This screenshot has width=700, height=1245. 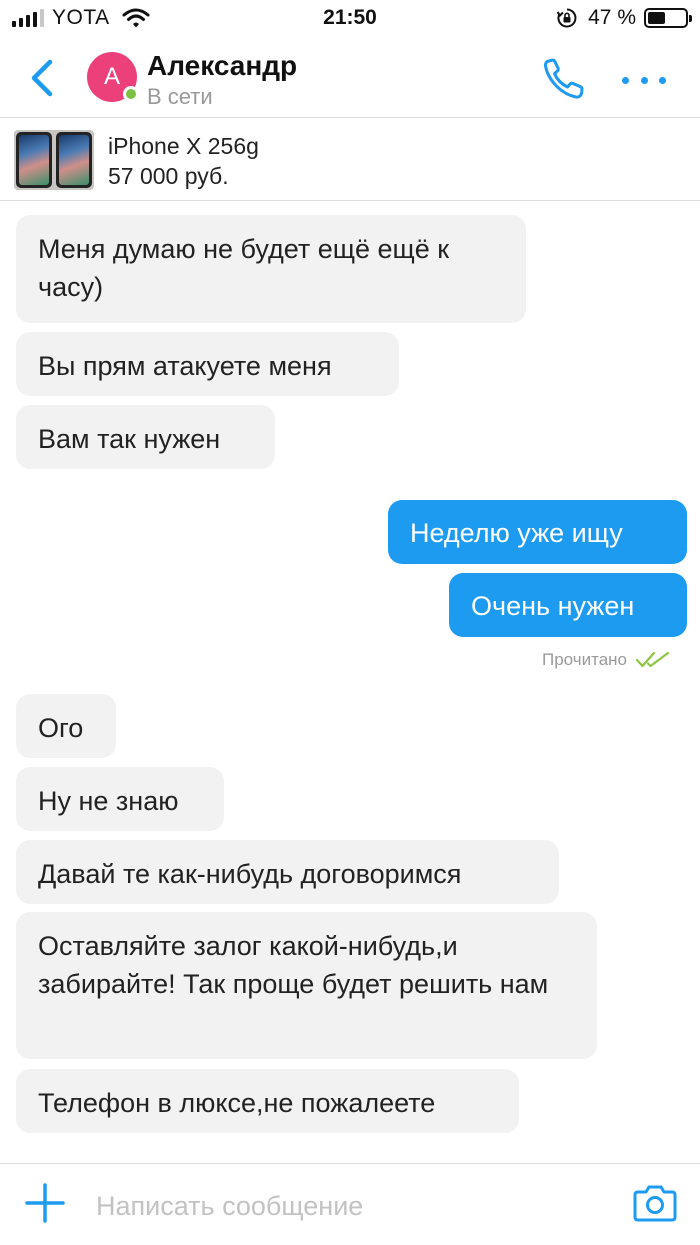 What do you see at coordinates (45, 1203) in the screenshot?
I see `plus-icon` at bounding box center [45, 1203].